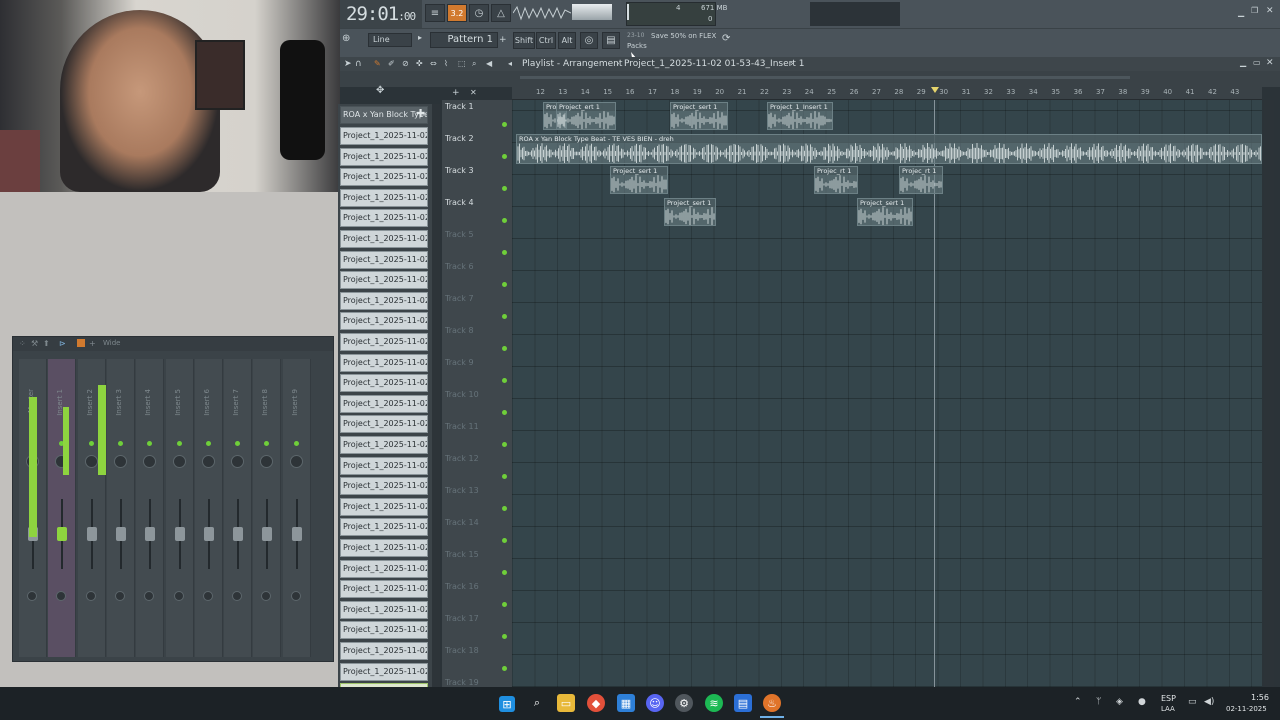 The image size is (1280, 720). I want to click on discord-icon: ☺, so click(655, 703).